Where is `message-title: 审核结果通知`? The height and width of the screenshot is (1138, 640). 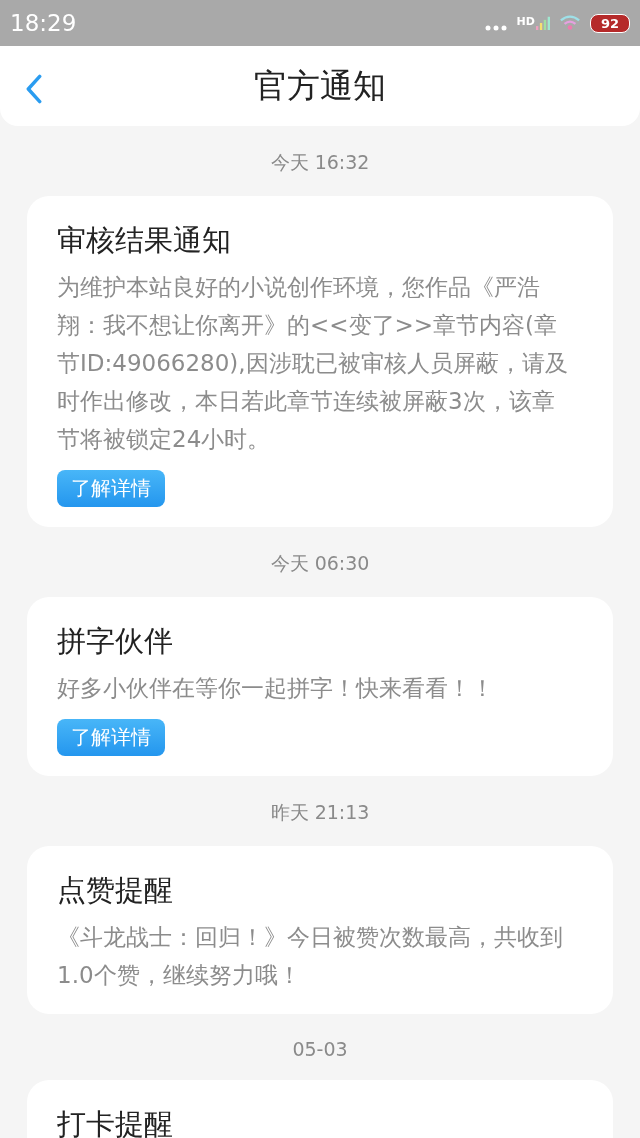
message-title: 审核结果通知 is located at coordinates (144, 240).